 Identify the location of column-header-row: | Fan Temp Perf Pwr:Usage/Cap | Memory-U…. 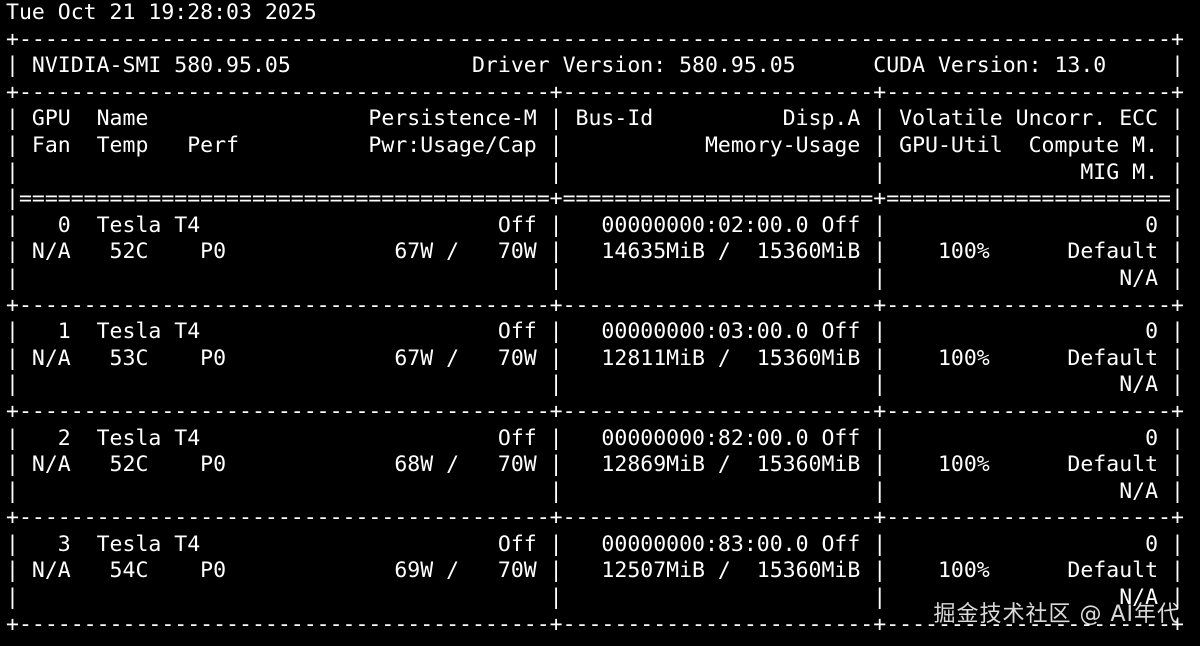
(595, 145).